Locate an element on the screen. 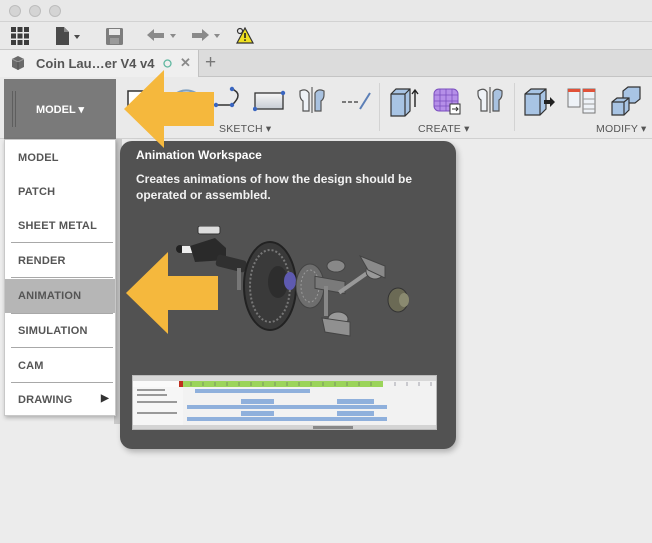 The width and height of the screenshot is (652, 543). tooltip-title: Animation Workspace is located at coordinates (199, 155).